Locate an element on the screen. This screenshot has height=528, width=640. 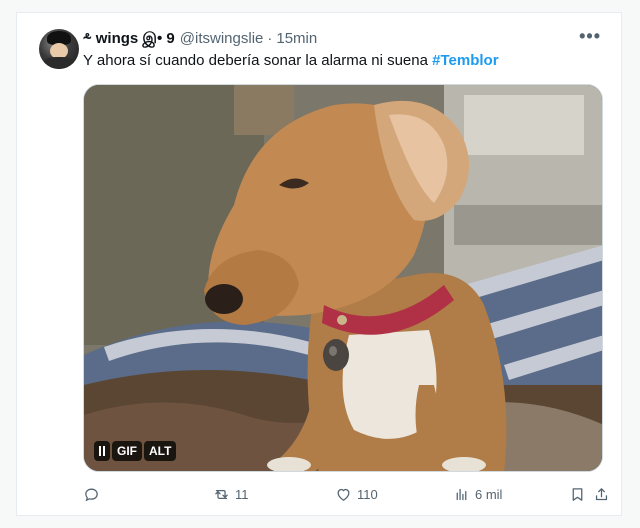
bookmark-button is located at coordinates (577, 494).